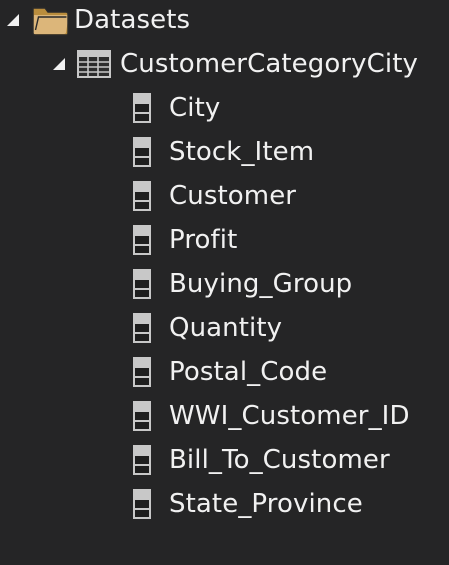  I want to click on tree-node-field-customer: Customer, so click(287, 196).